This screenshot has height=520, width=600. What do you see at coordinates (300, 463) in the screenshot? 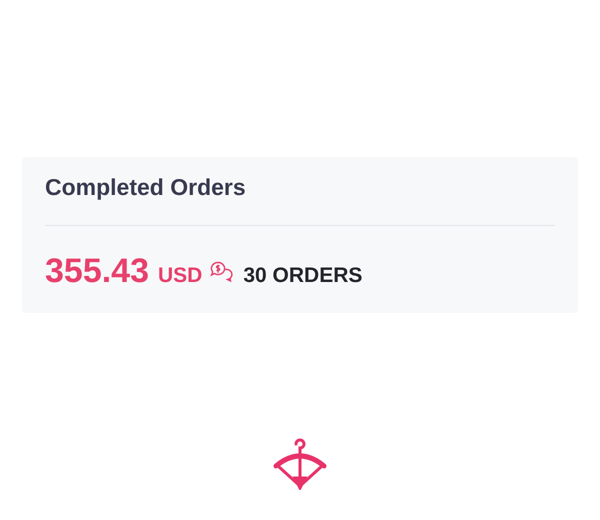
I see `hanger-bow-icon` at bounding box center [300, 463].